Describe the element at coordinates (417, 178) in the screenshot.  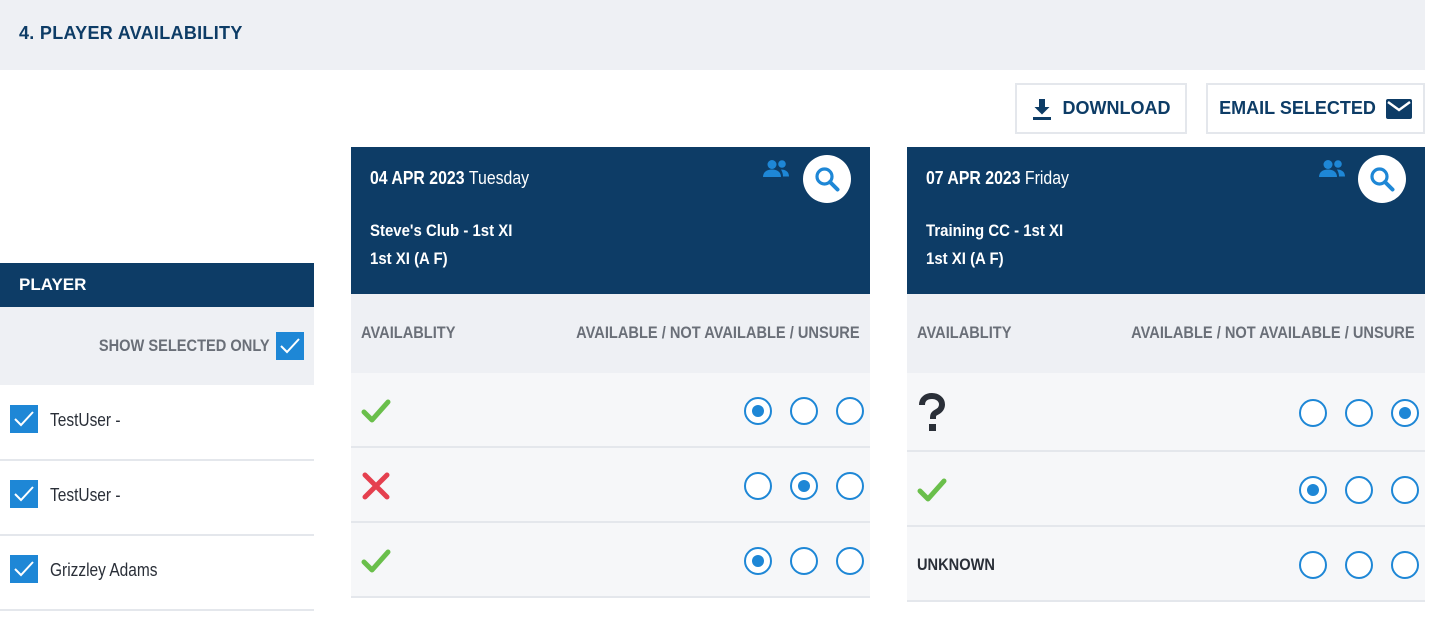
I see `fixture-date-value: 04 APR 2023` at that location.